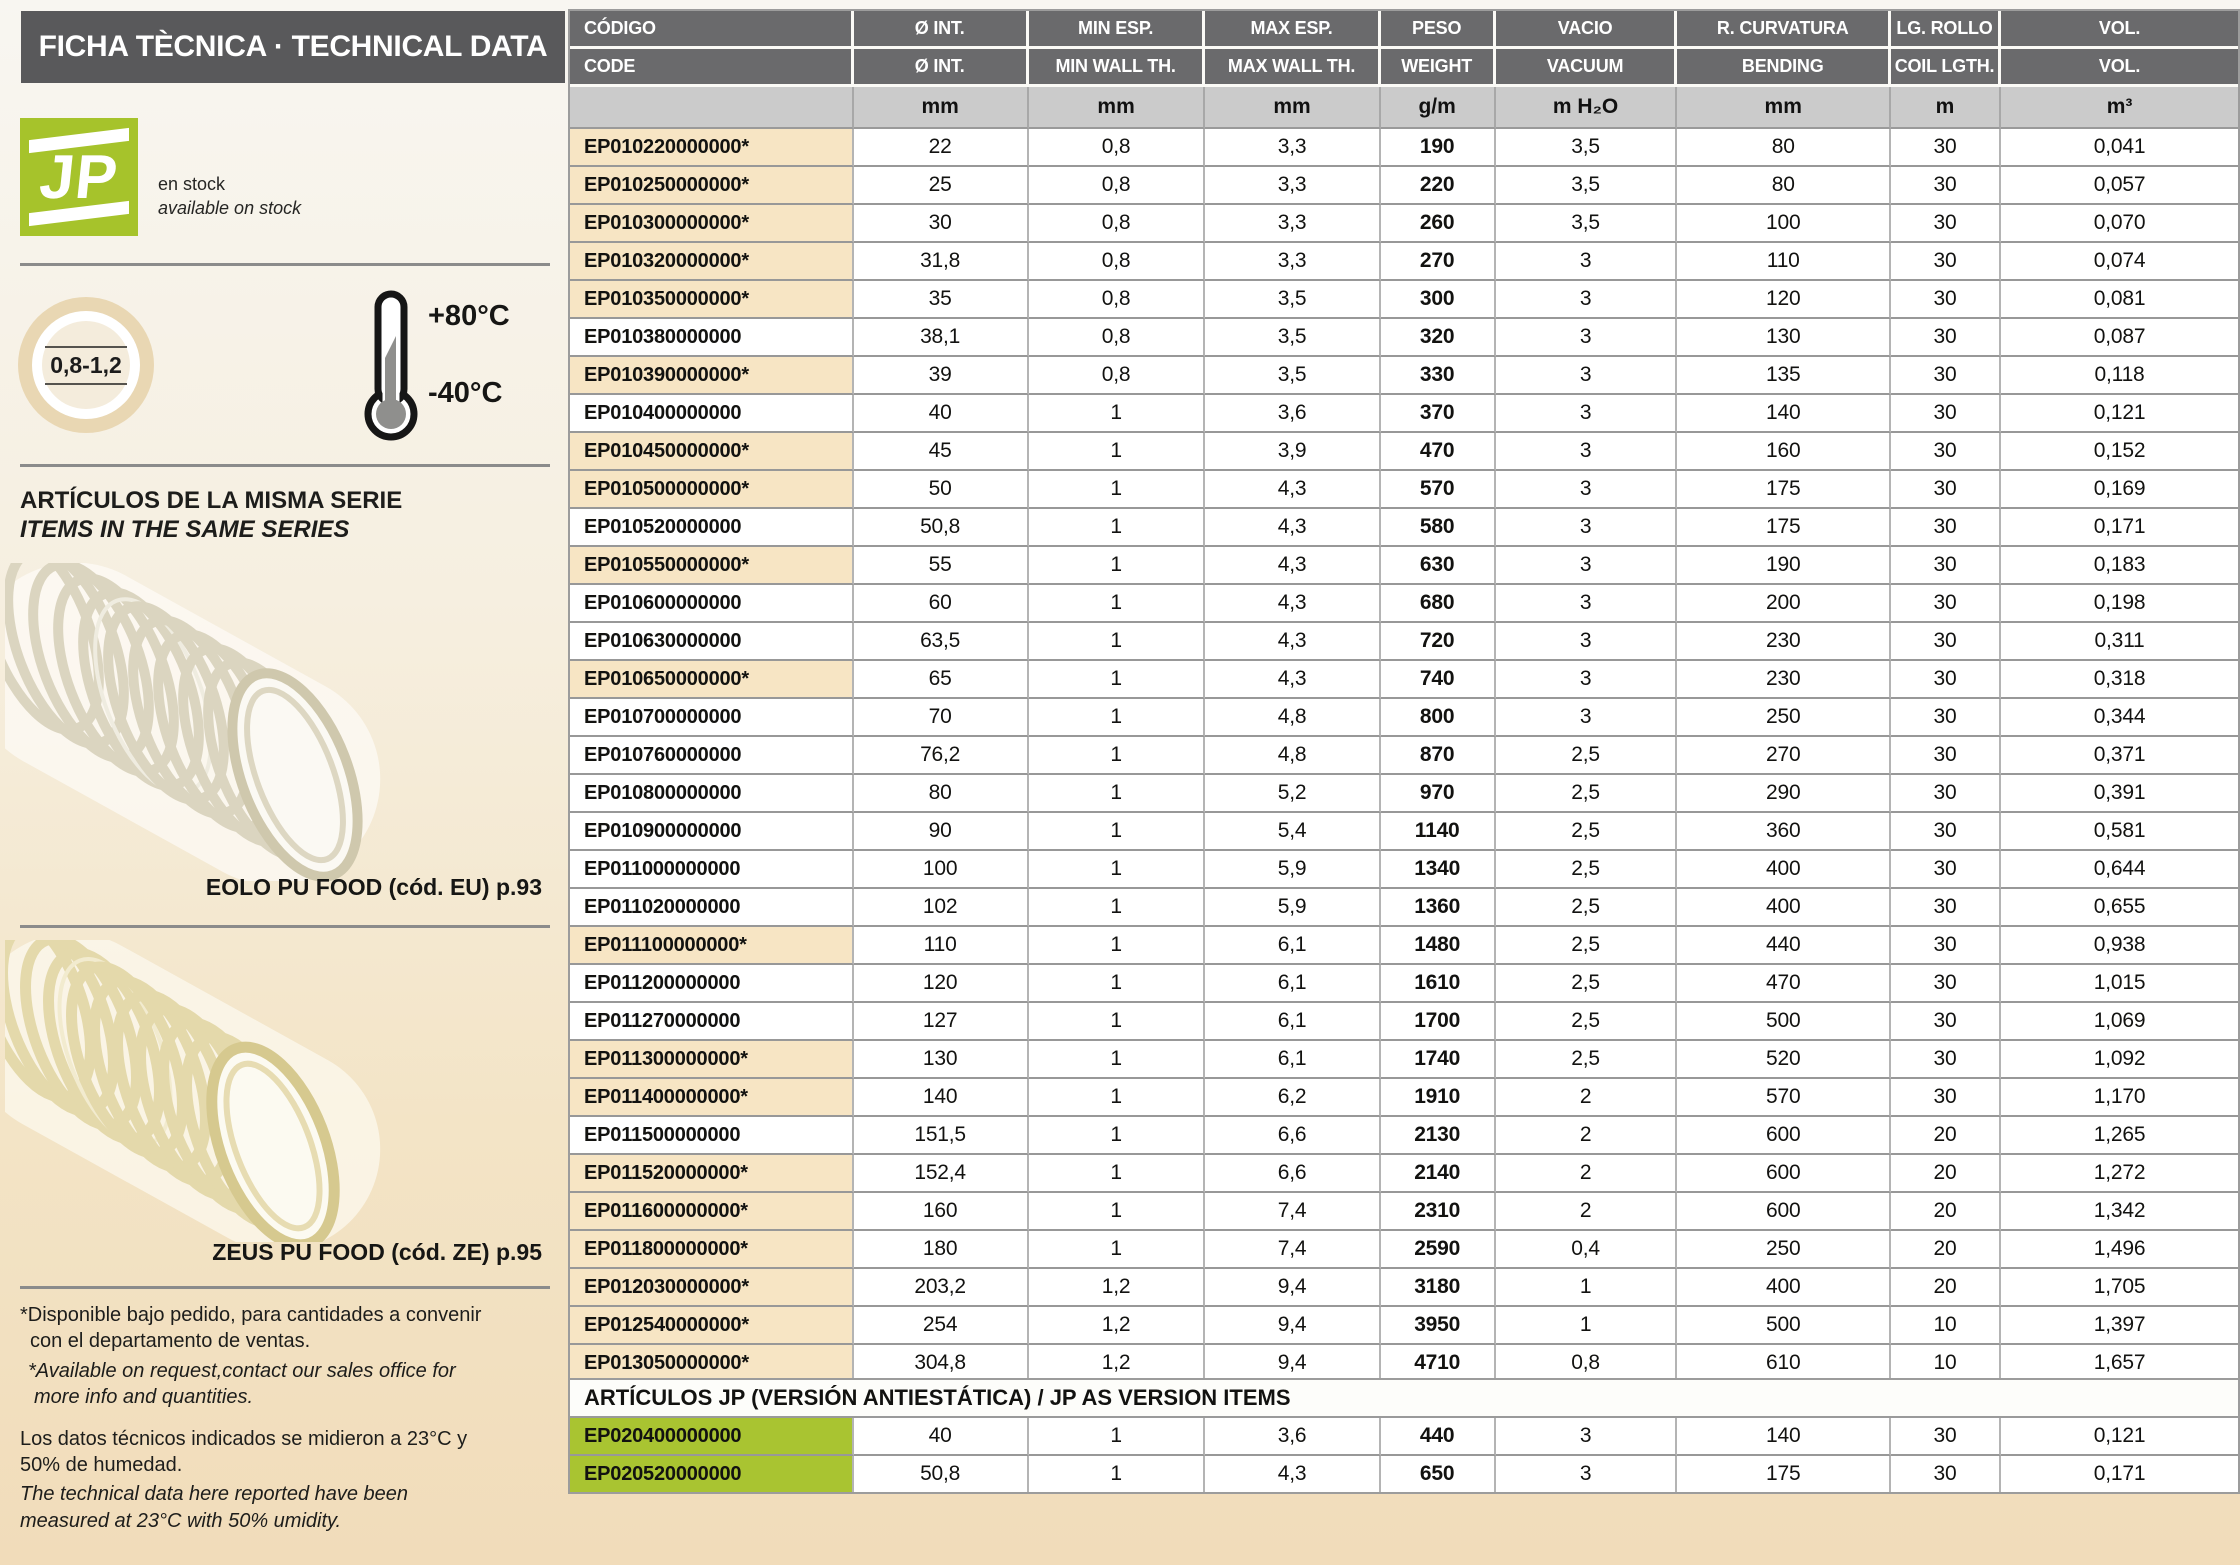  I want to click on table-row: EP011800000000* 180 1 7,4 2590 0,4 250 20 1,496, so click(1404, 1250).